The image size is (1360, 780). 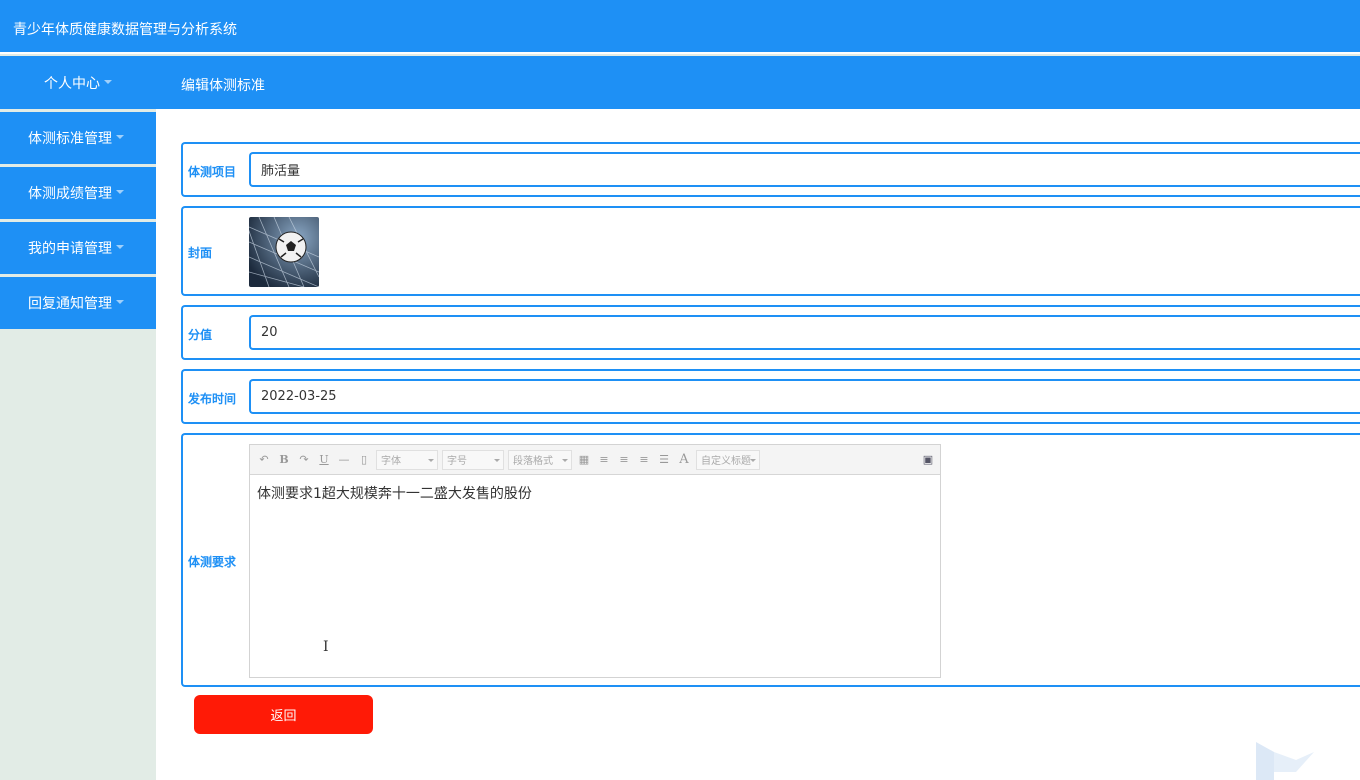 I want to click on logo-watermark-icon, so click(x=1285, y=761).